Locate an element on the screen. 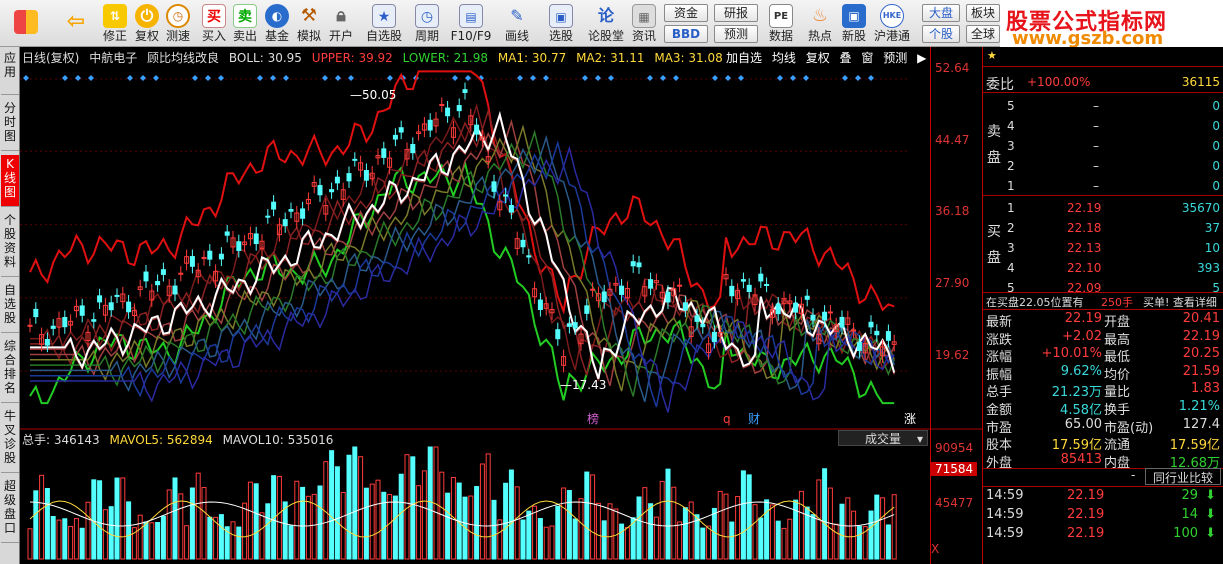 The height and width of the screenshot is (564, 1223). fund-button: ◐ 基金 is located at coordinates (277, 23).